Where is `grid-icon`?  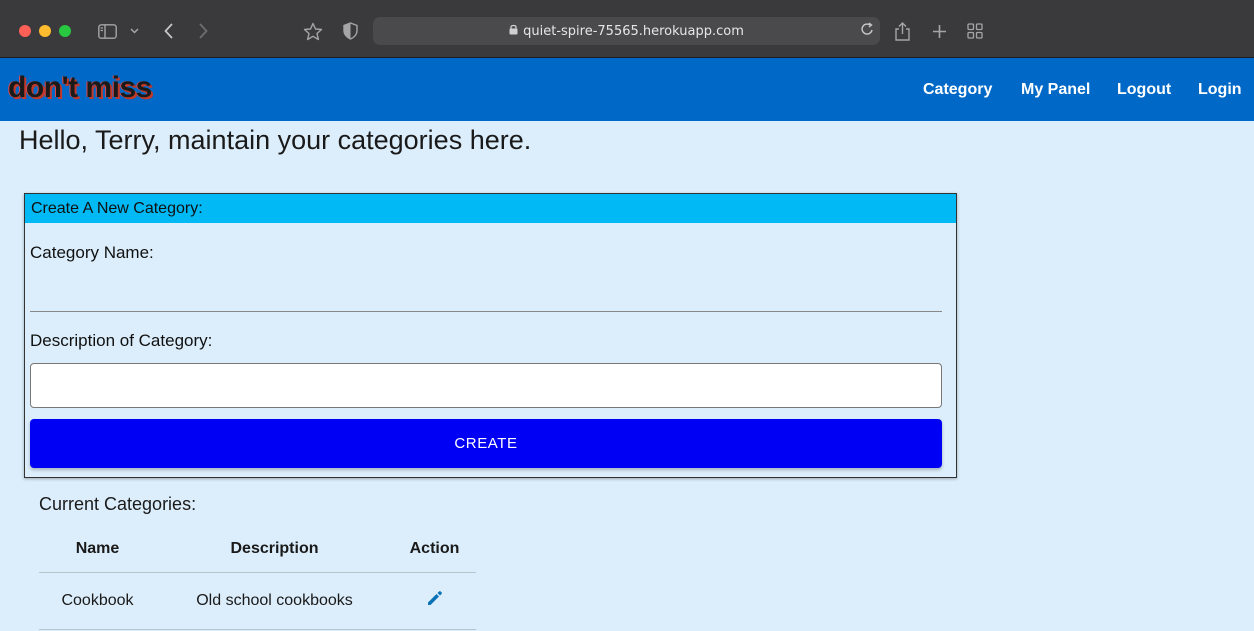
grid-icon is located at coordinates (975, 31).